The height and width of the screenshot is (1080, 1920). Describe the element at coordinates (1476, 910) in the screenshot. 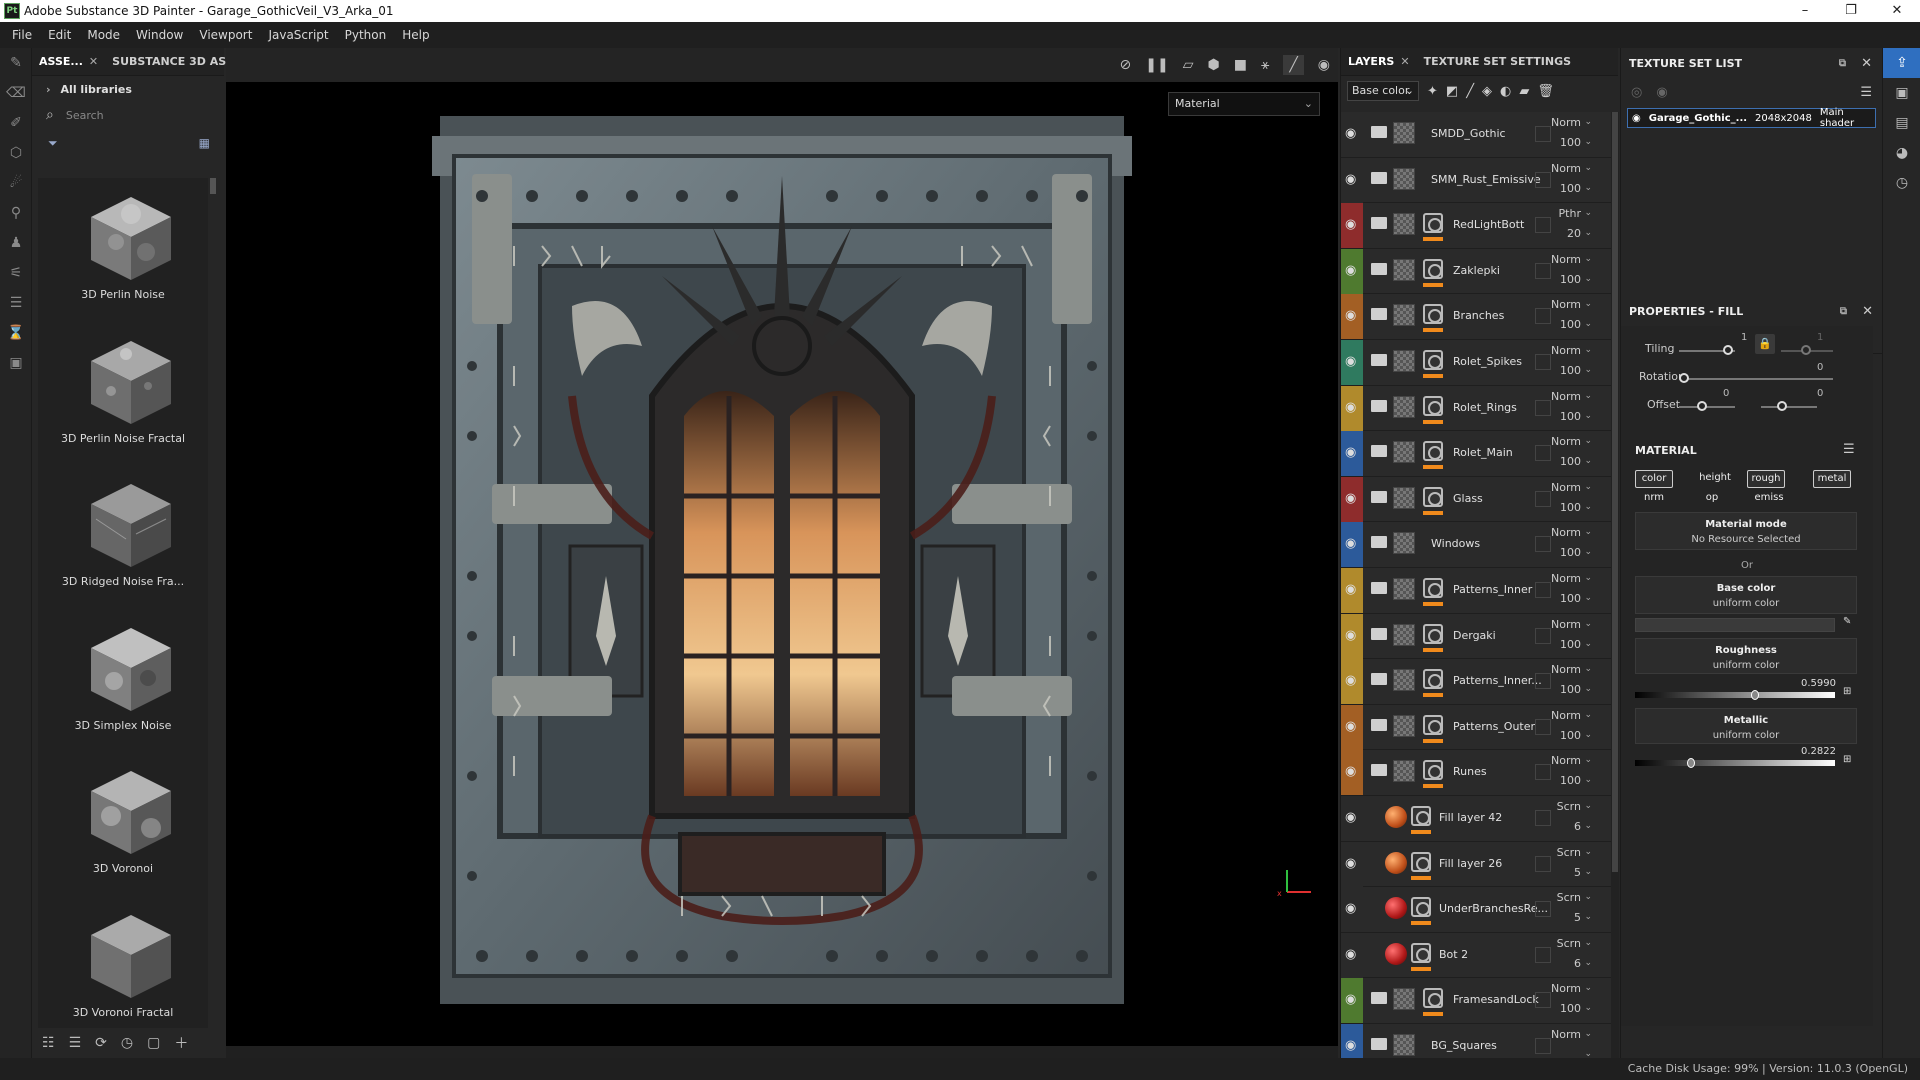

I see `layer-row: ◉ UnderBranchesRe... Scrn ⌄ 5 ⌄` at that location.